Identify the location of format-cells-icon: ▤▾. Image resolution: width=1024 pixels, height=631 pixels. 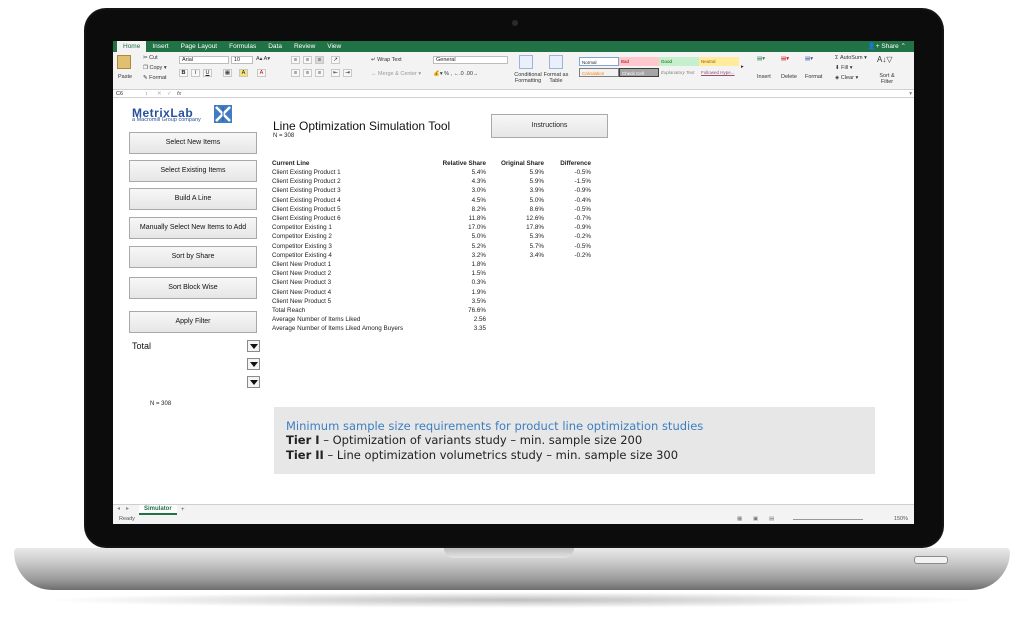
(809, 59).